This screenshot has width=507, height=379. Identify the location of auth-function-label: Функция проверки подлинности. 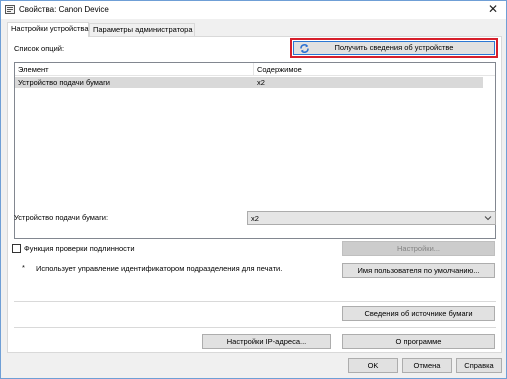
(79, 248).